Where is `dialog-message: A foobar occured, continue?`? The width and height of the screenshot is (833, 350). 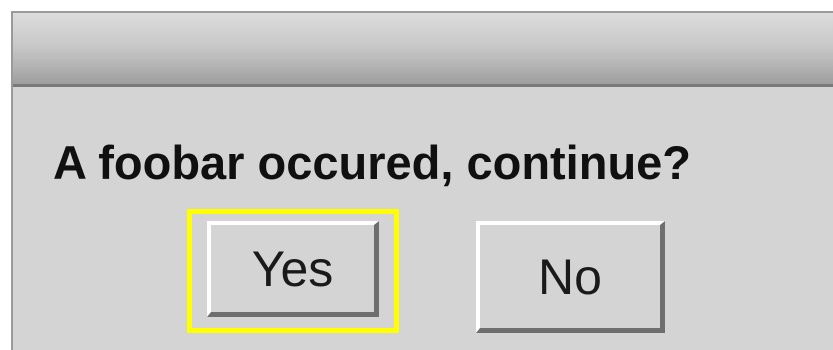
dialog-message: A foobar occured, continue? is located at coordinates (372, 162).